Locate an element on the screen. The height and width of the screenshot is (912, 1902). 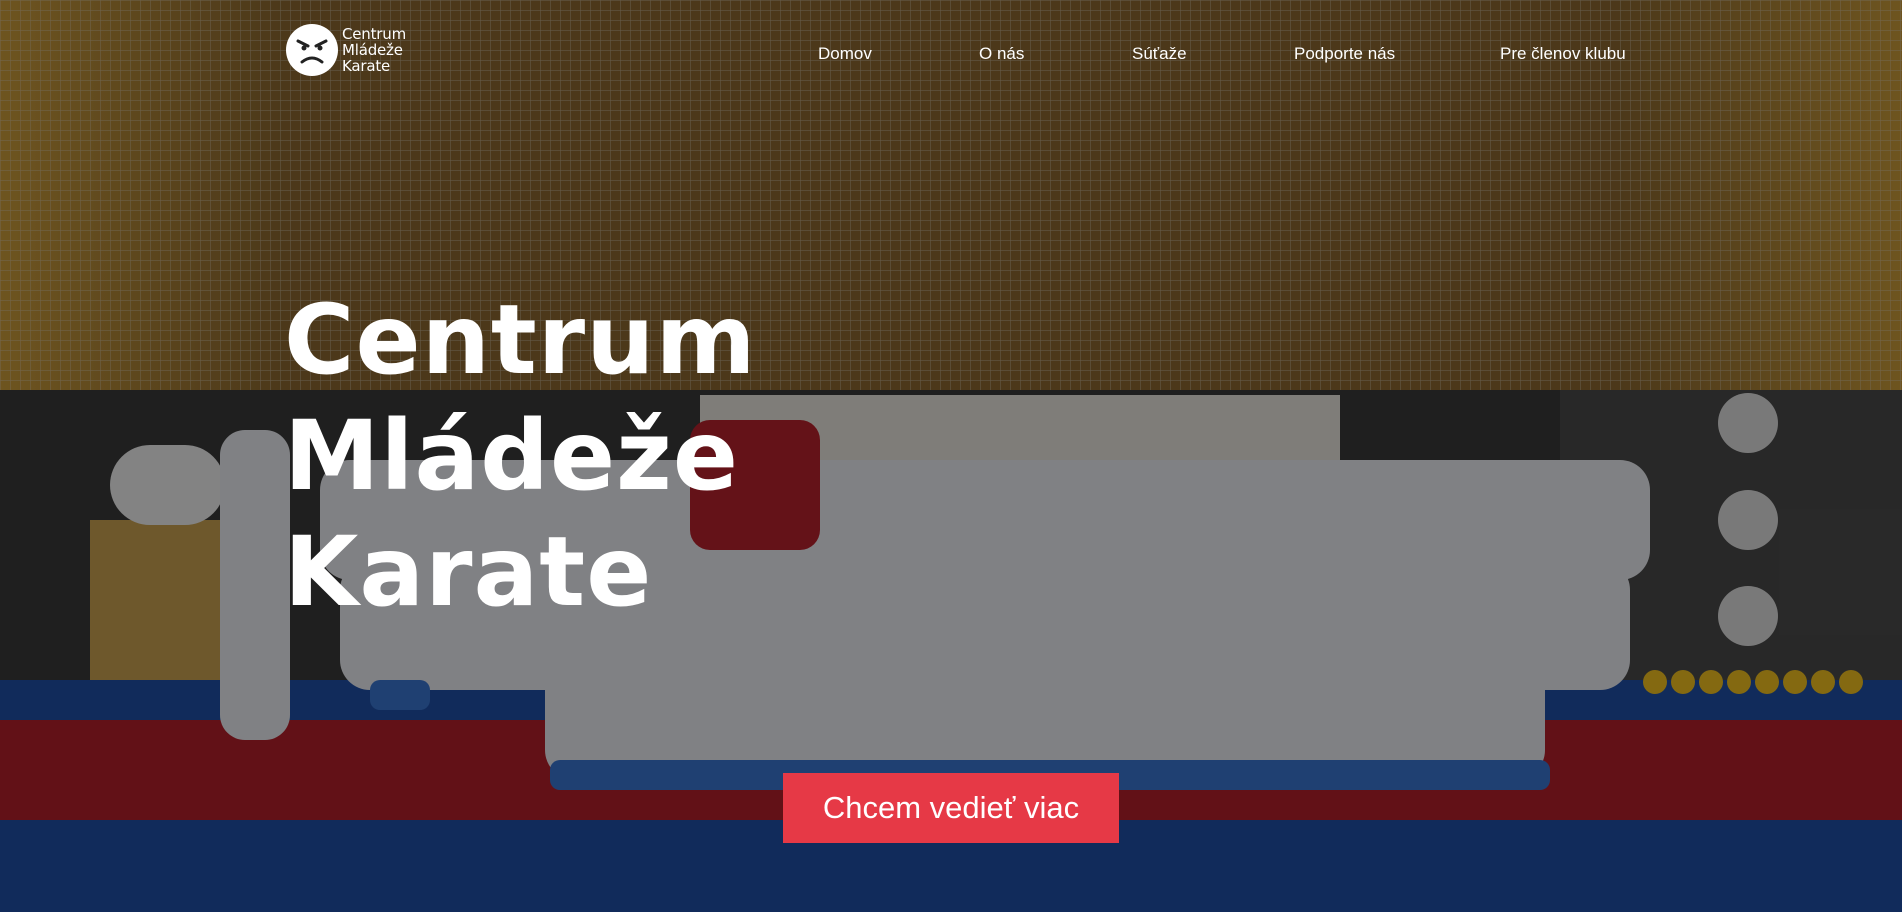
hero-title-line-3: Karate is located at coordinates (468, 572).